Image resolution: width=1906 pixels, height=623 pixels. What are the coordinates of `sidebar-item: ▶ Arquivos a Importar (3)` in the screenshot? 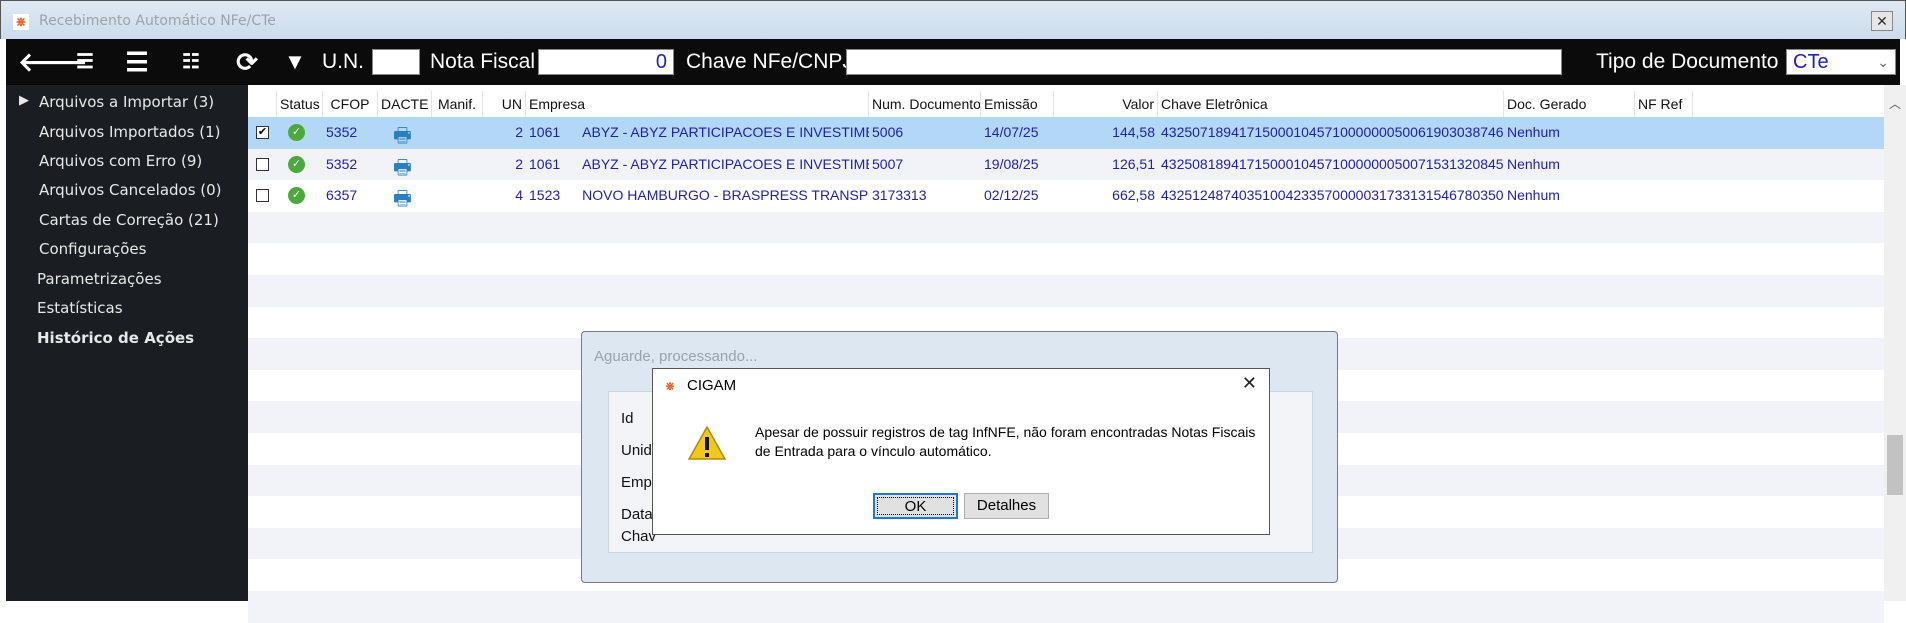 It's located at (117, 102).